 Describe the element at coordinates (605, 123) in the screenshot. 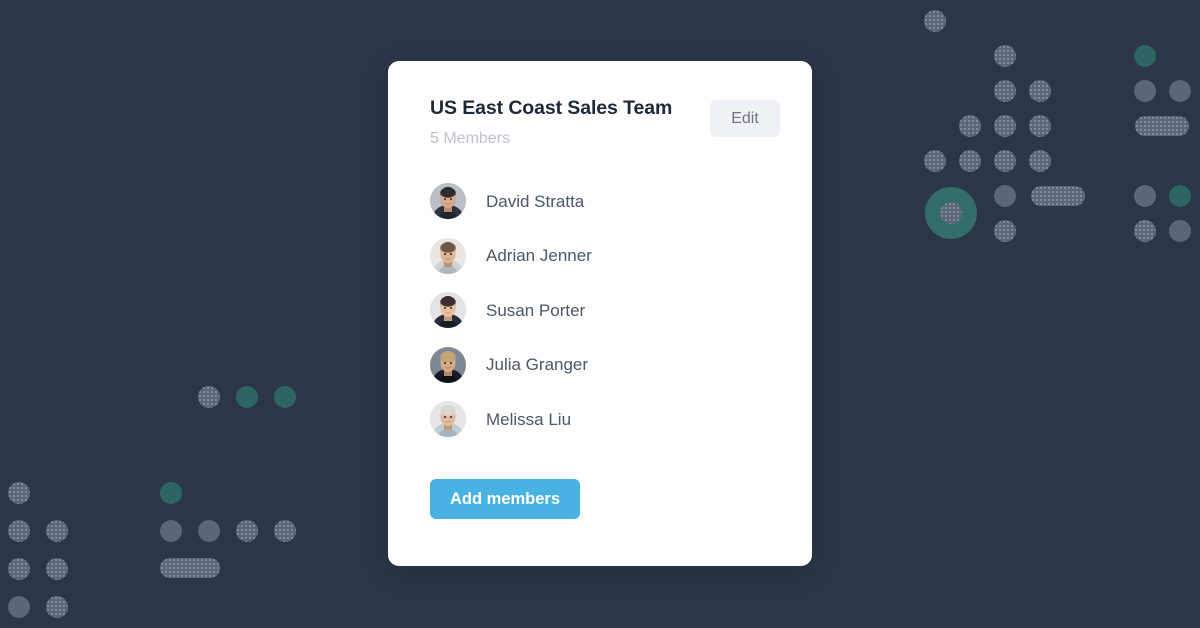

I see `card-header: US East Coast Sales Team 5 Members Edit` at that location.